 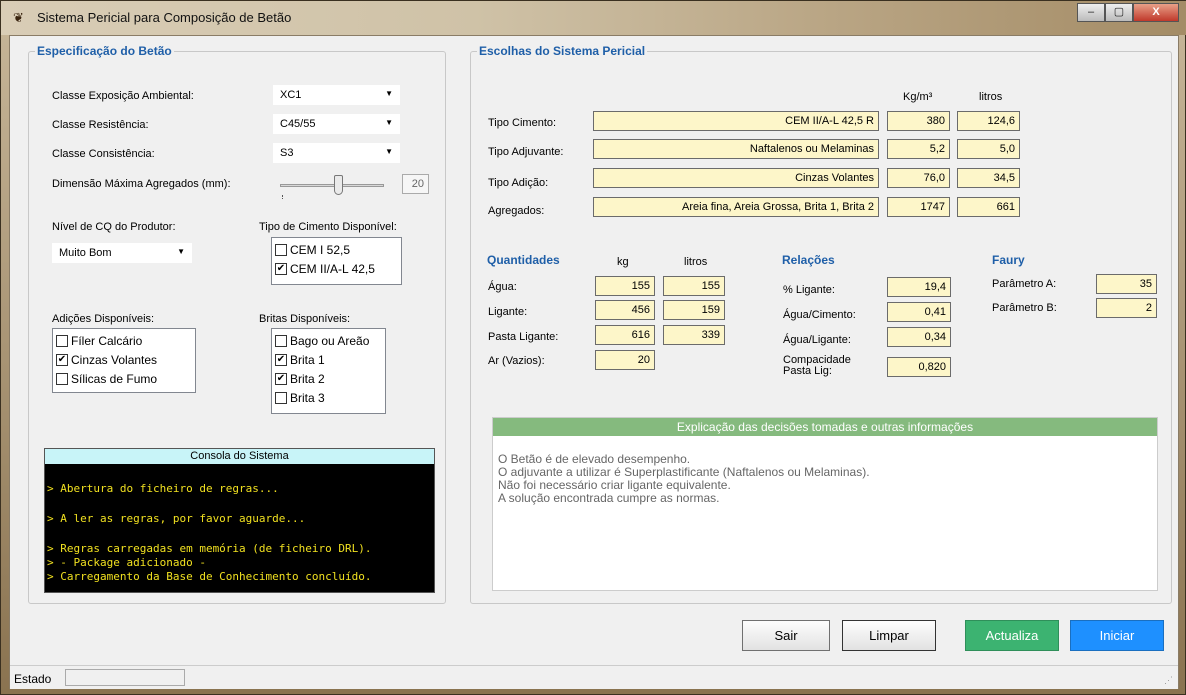 I want to click on maximize-button: ▢, so click(x=1119, y=12).